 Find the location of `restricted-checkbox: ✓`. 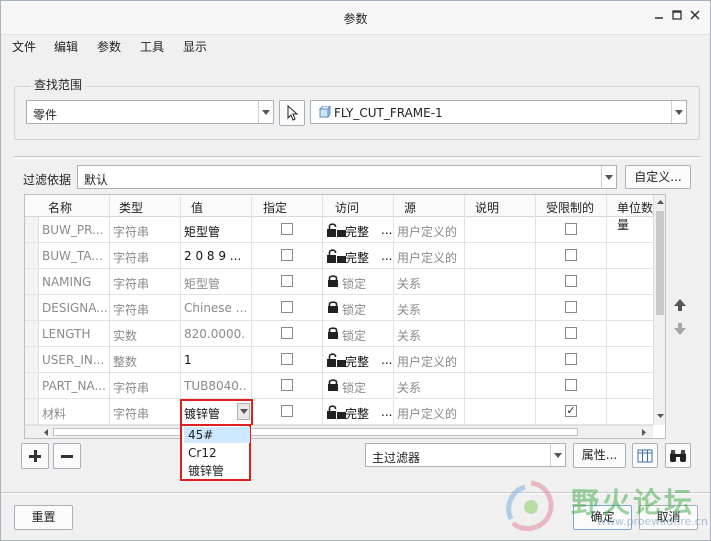

restricted-checkbox: ✓ is located at coordinates (571, 411).